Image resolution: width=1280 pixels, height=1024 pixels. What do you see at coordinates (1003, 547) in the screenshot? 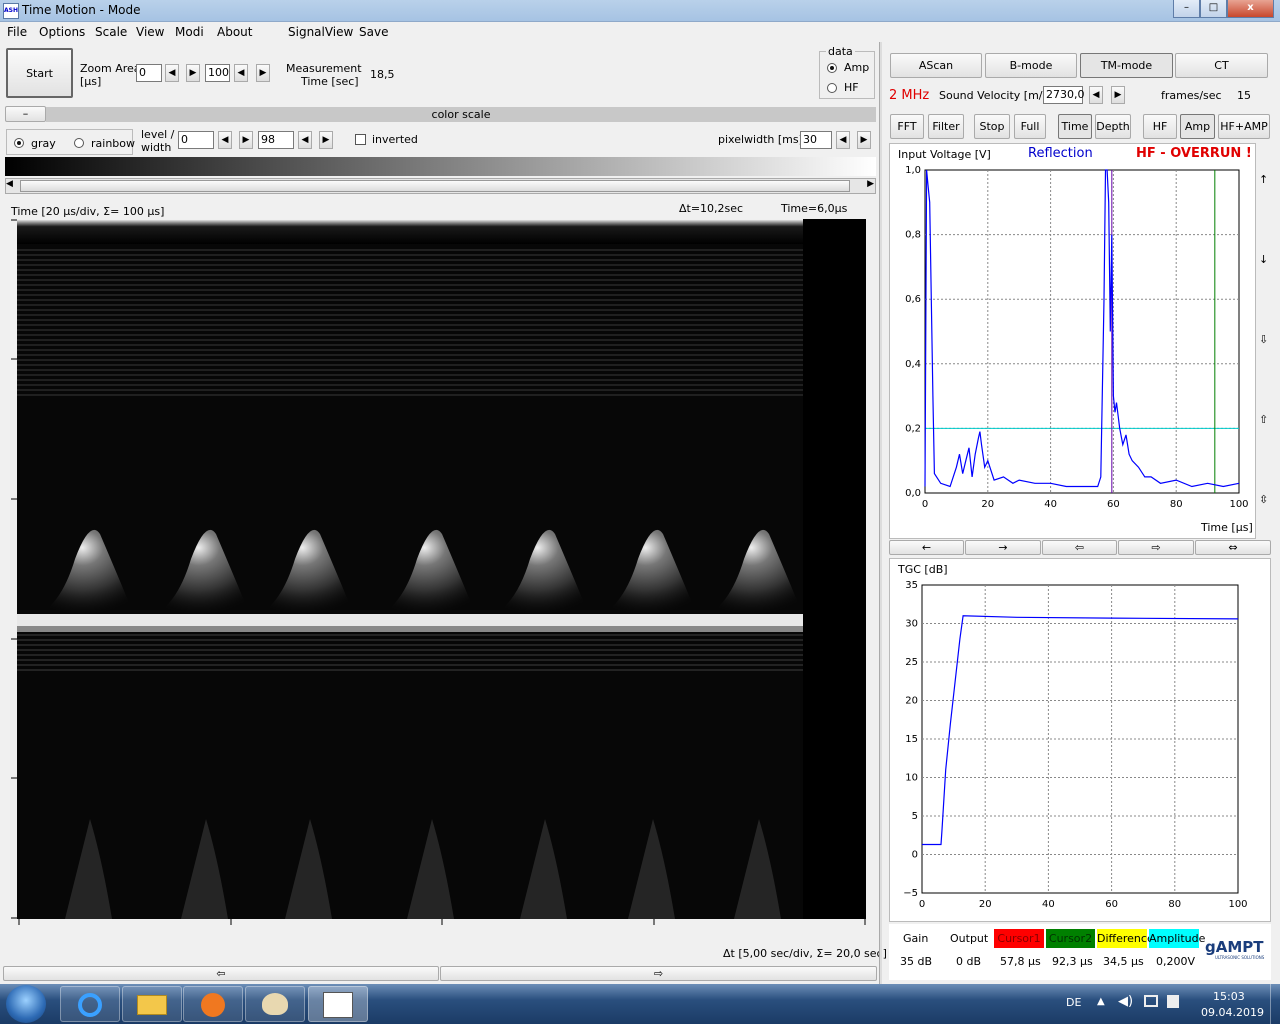
I see `ascan-right-button: →` at bounding box center [1003, 547].